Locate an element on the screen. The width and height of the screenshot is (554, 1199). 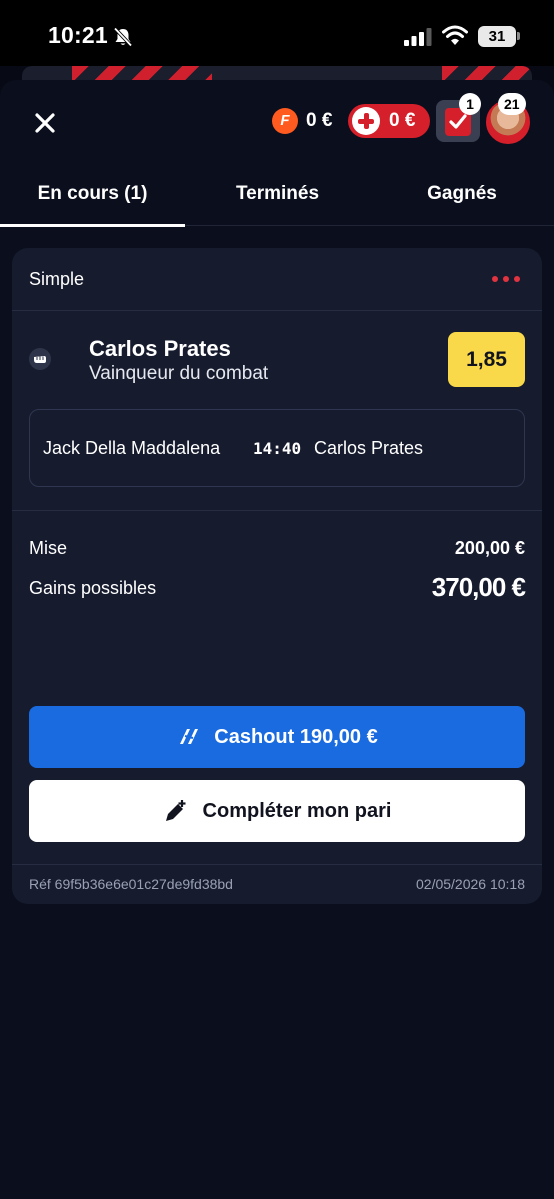
wifi-icon is located at coordinates (455, 35).